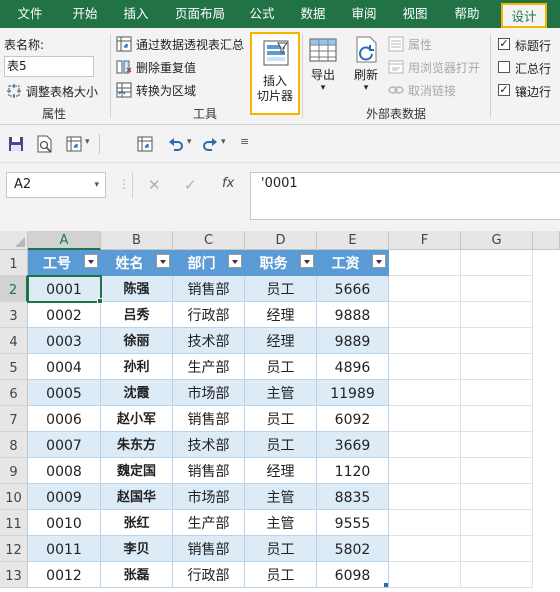  Describe the element at coordinates (85, 14) in the screenshot. I see `menu-home: 开始` at that location.